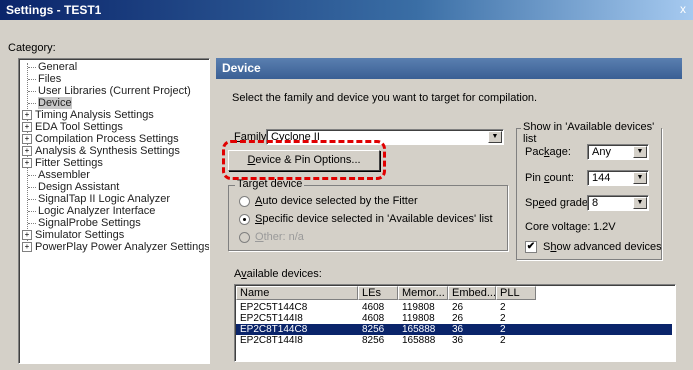 This screenshot has height=370, width=693. I want to click on radio-label: Auto device selected by the Fitter, so click(336, 201).